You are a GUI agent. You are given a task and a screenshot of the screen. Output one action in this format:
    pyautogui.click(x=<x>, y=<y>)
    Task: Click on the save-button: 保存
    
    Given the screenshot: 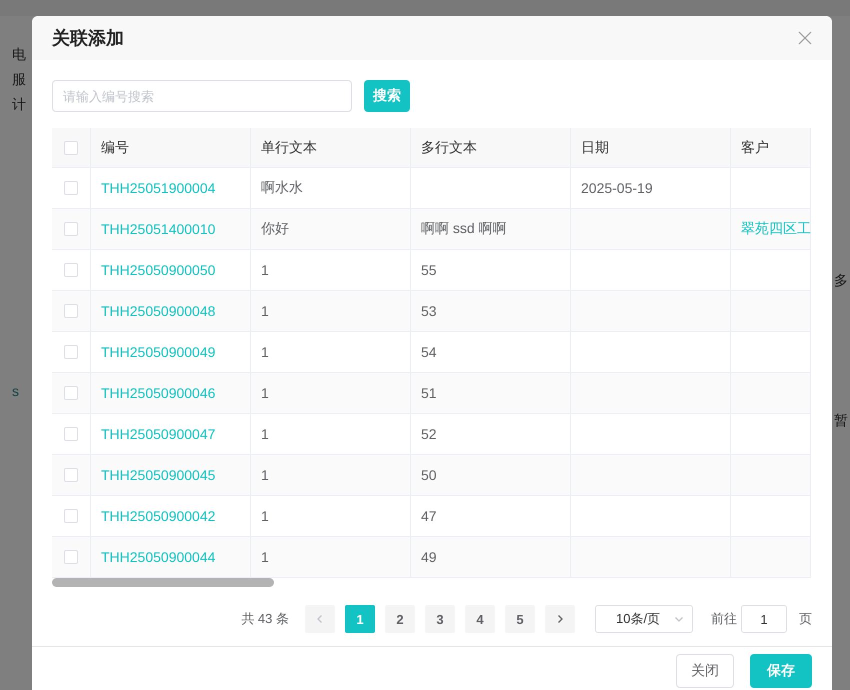 What is the action you would take?
    pyautogui.click(x=781, y=671)
    